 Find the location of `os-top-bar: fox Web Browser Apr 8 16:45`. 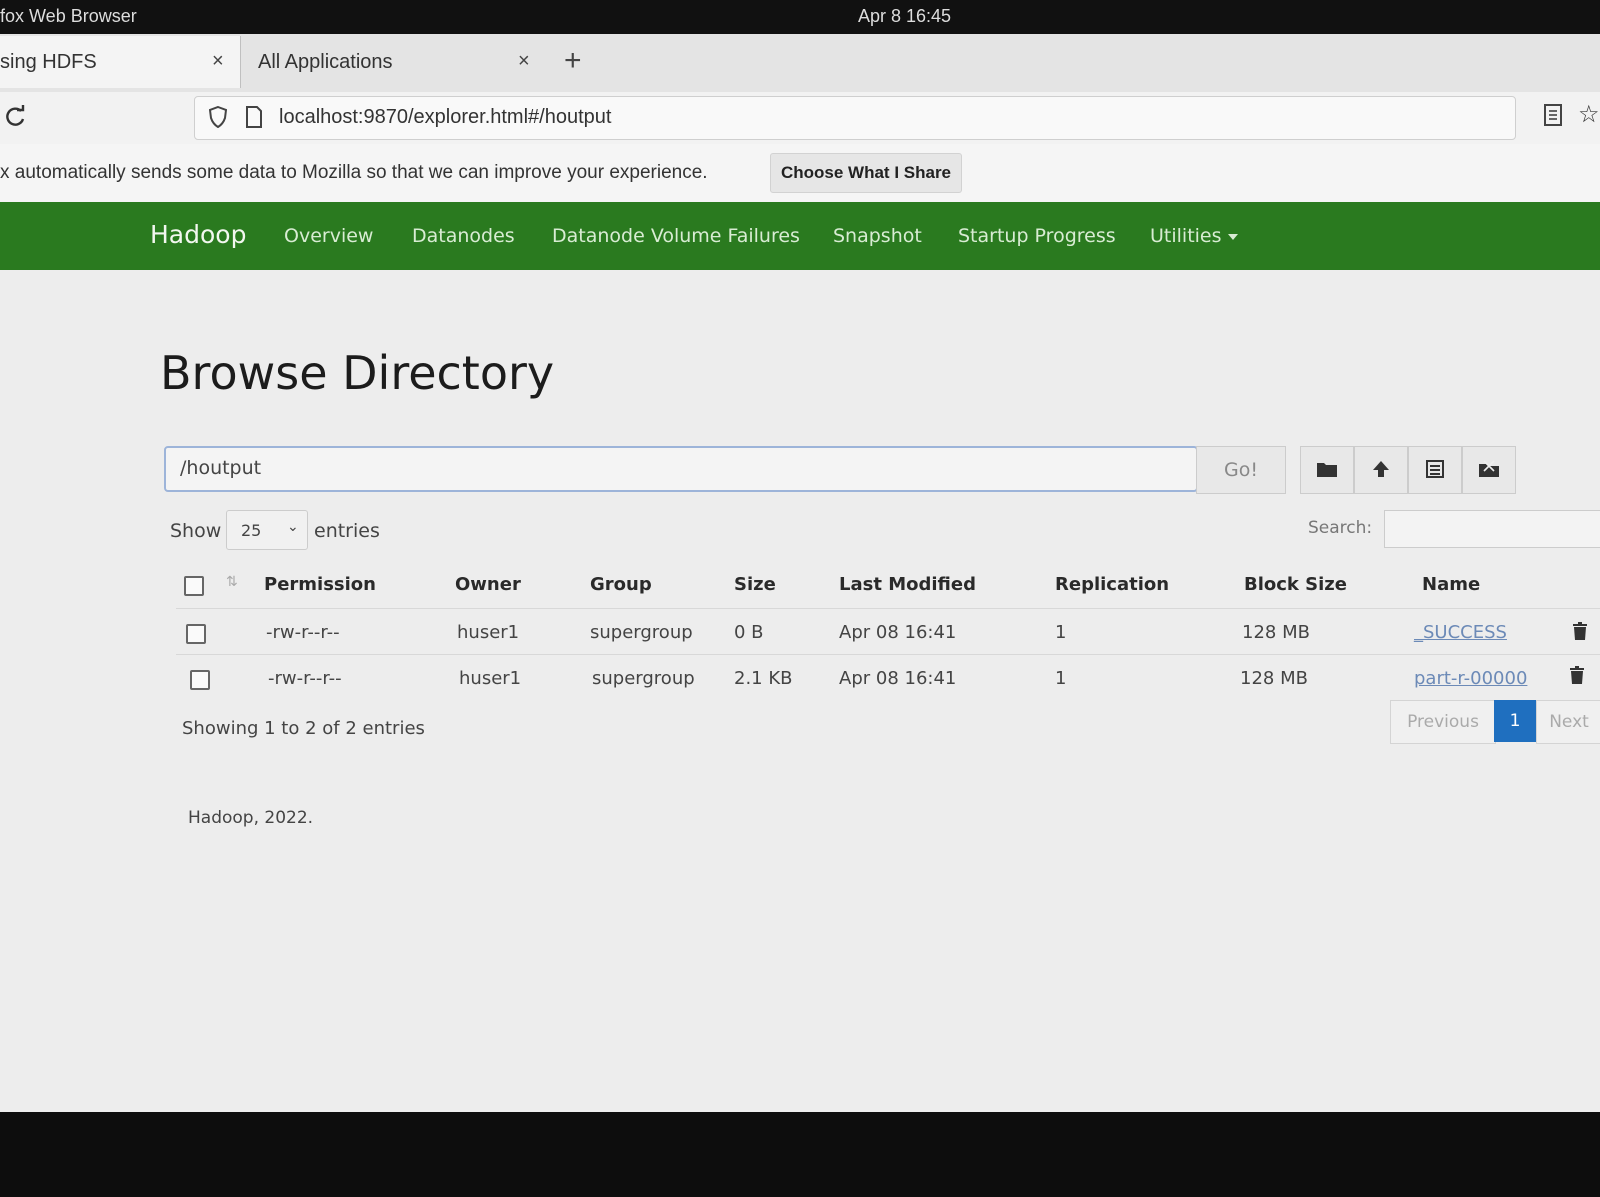

os-top-bar: fox Web Browser Apr 8 16:45 is located at coordinates (800, 17).